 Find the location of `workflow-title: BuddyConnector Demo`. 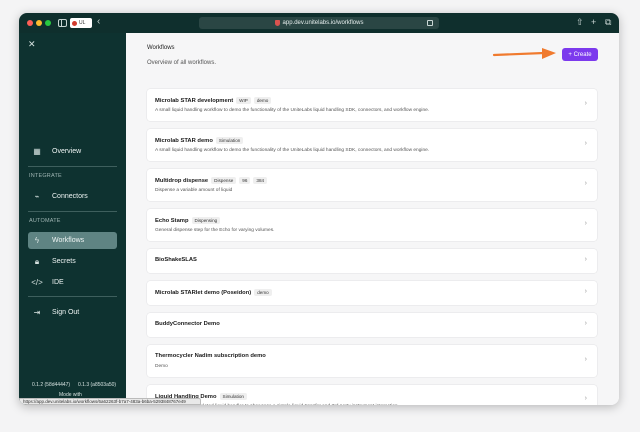

workflow-title: BuddyConnector Demo is located at coordinates (187, 324).